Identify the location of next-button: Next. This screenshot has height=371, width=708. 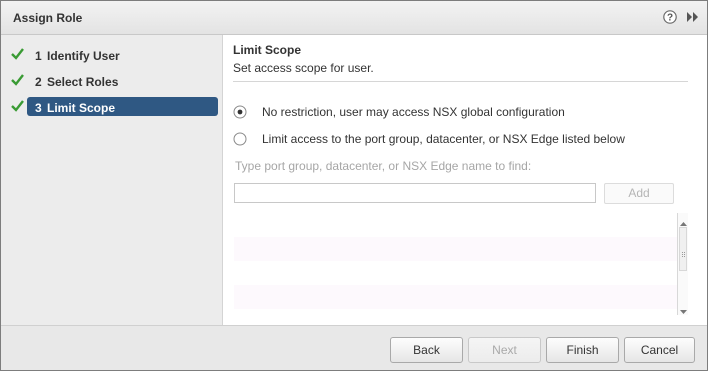
(504, 350).